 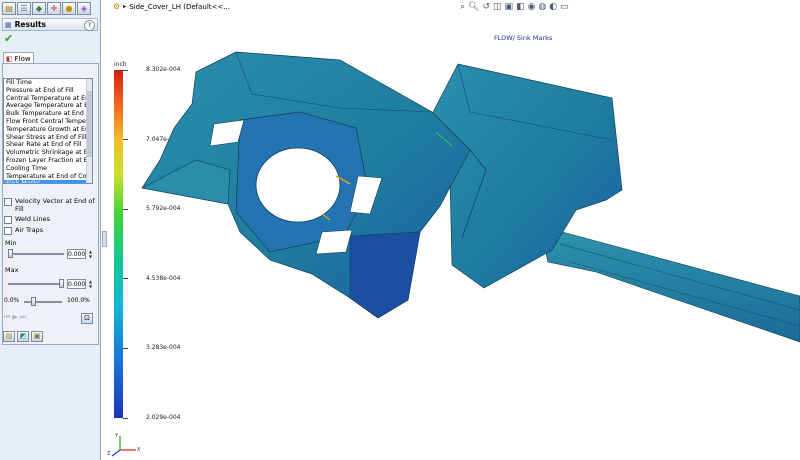 What do you see at coordinates (116, 453) in the screenshot?
I see `triad-z-axis` at bounding box center [116, 453].